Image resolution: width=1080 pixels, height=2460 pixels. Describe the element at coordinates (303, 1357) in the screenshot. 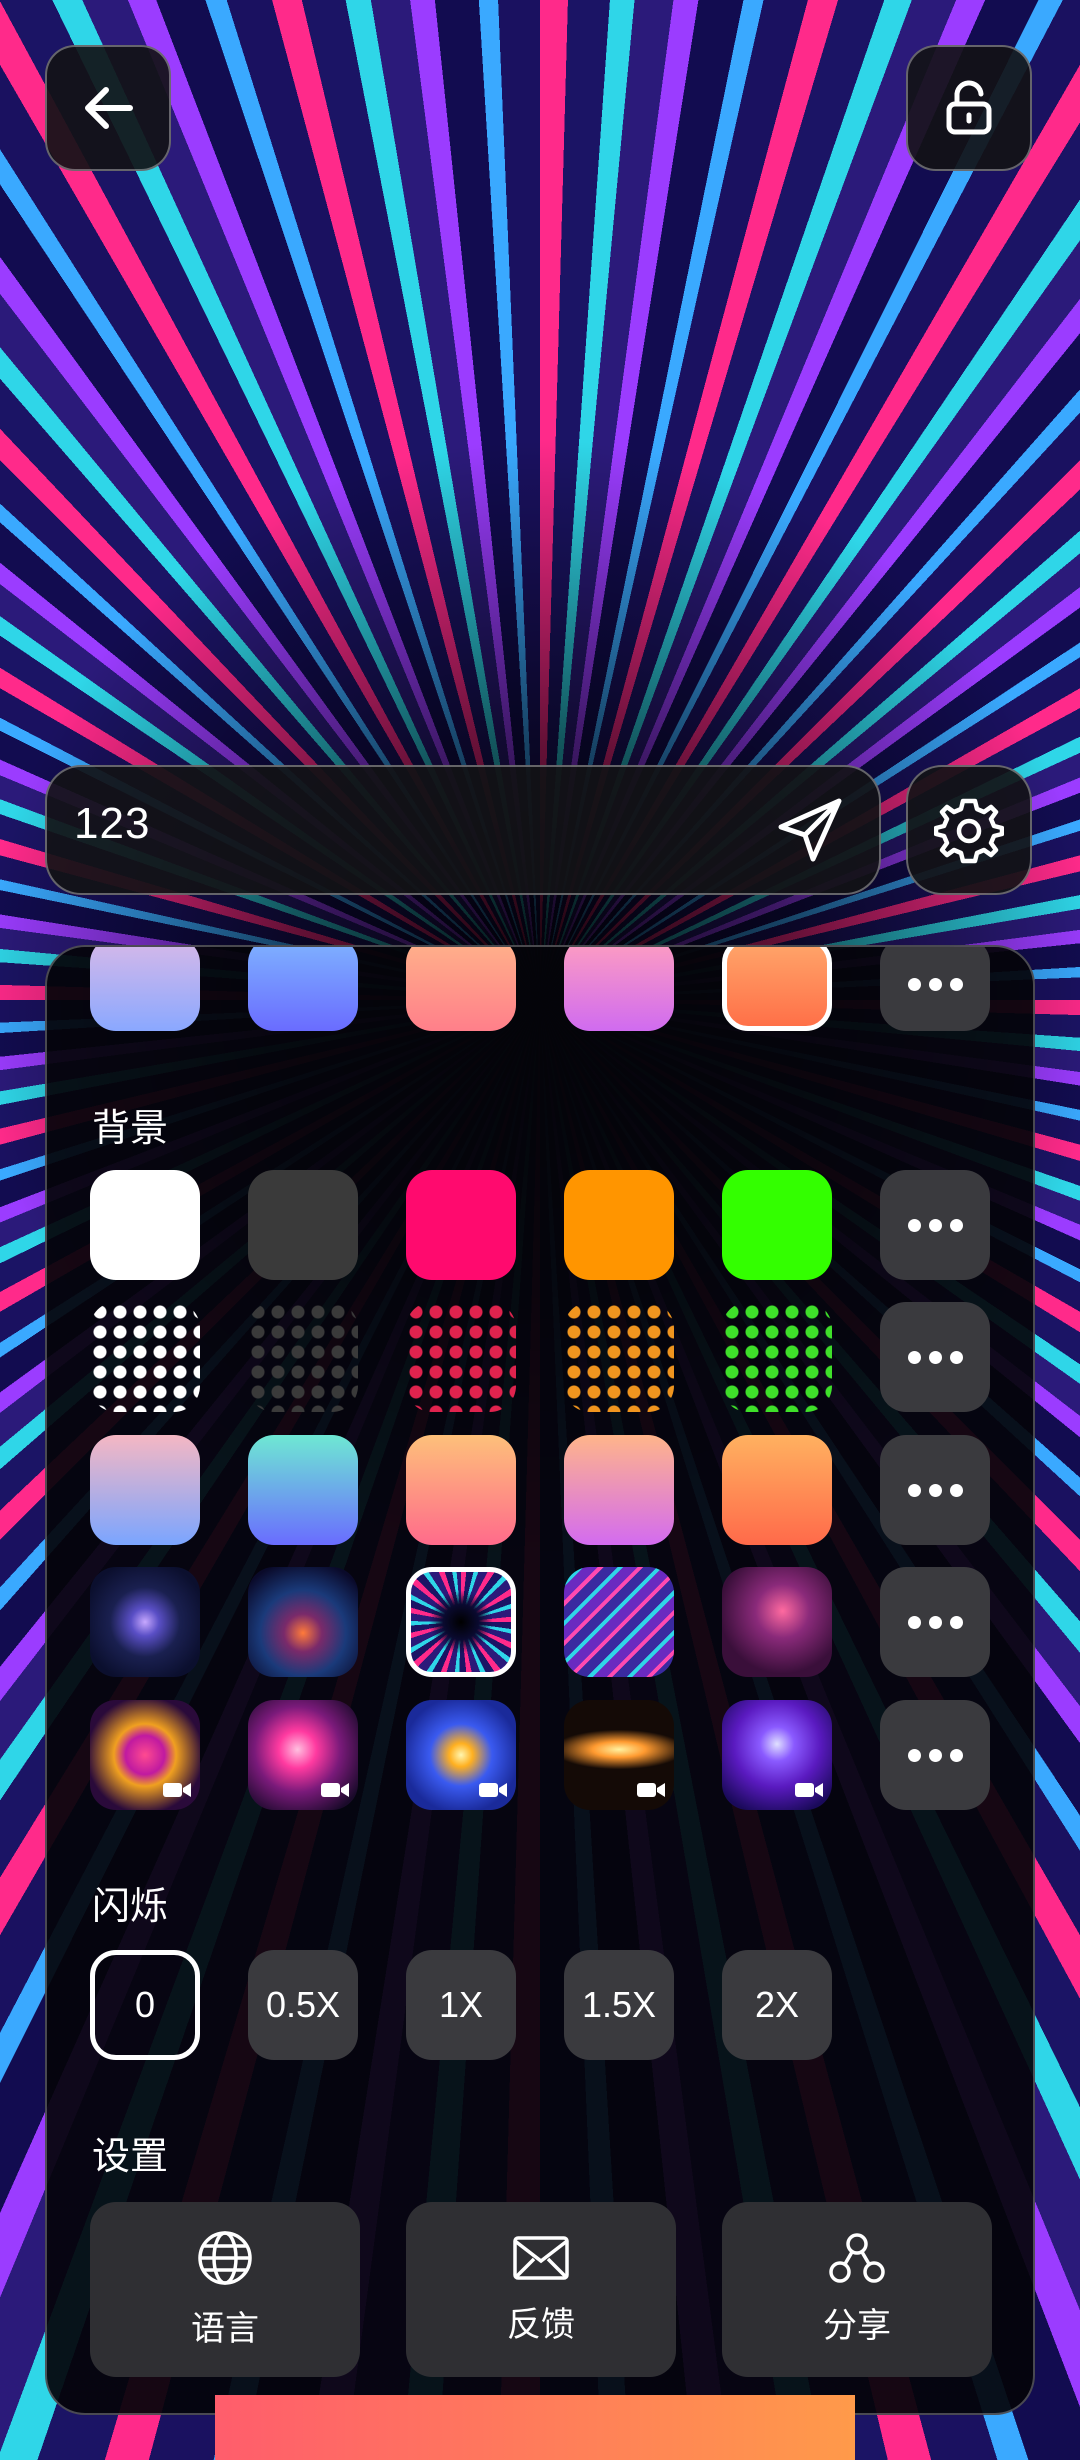

I see `bg-dots-gray` at that location.